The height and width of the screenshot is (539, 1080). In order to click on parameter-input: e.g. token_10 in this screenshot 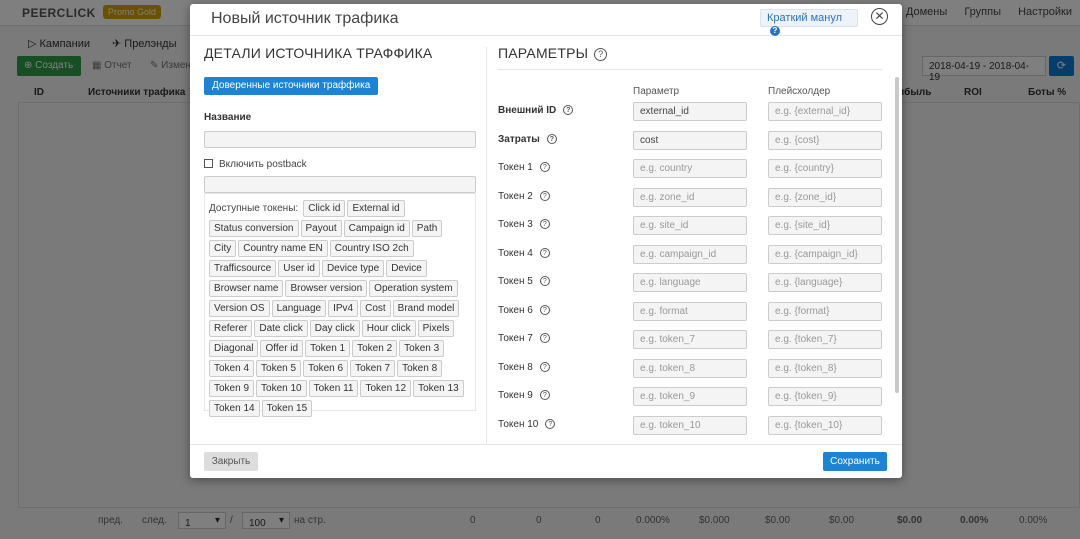, I will do `click(690, 425)`.